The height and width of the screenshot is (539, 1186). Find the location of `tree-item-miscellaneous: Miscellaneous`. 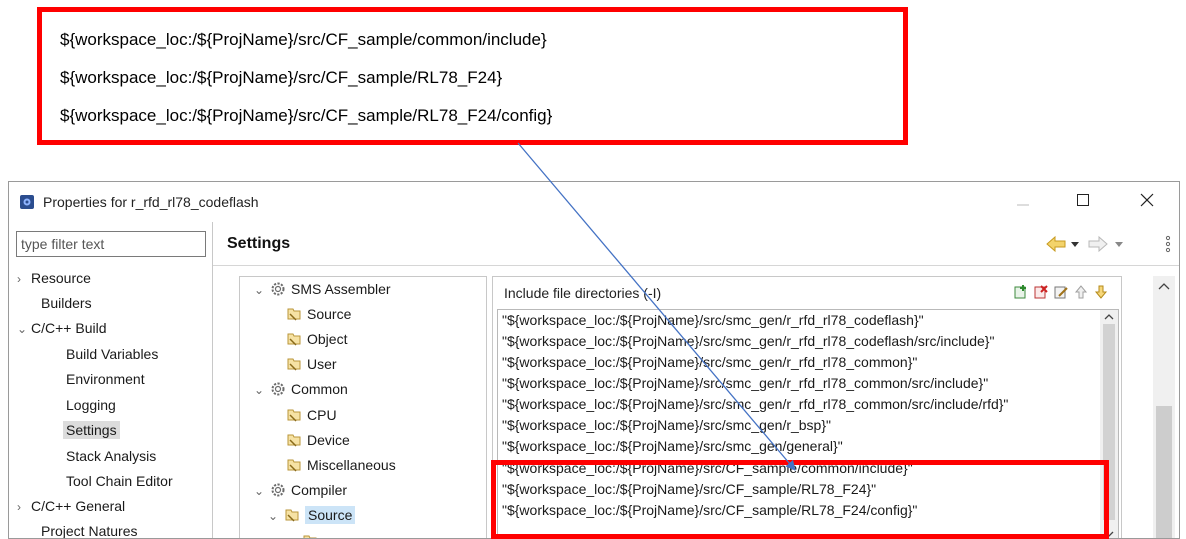

tree-item-miscellaneous: Miscellaneous is located at coordinates (341, 465).